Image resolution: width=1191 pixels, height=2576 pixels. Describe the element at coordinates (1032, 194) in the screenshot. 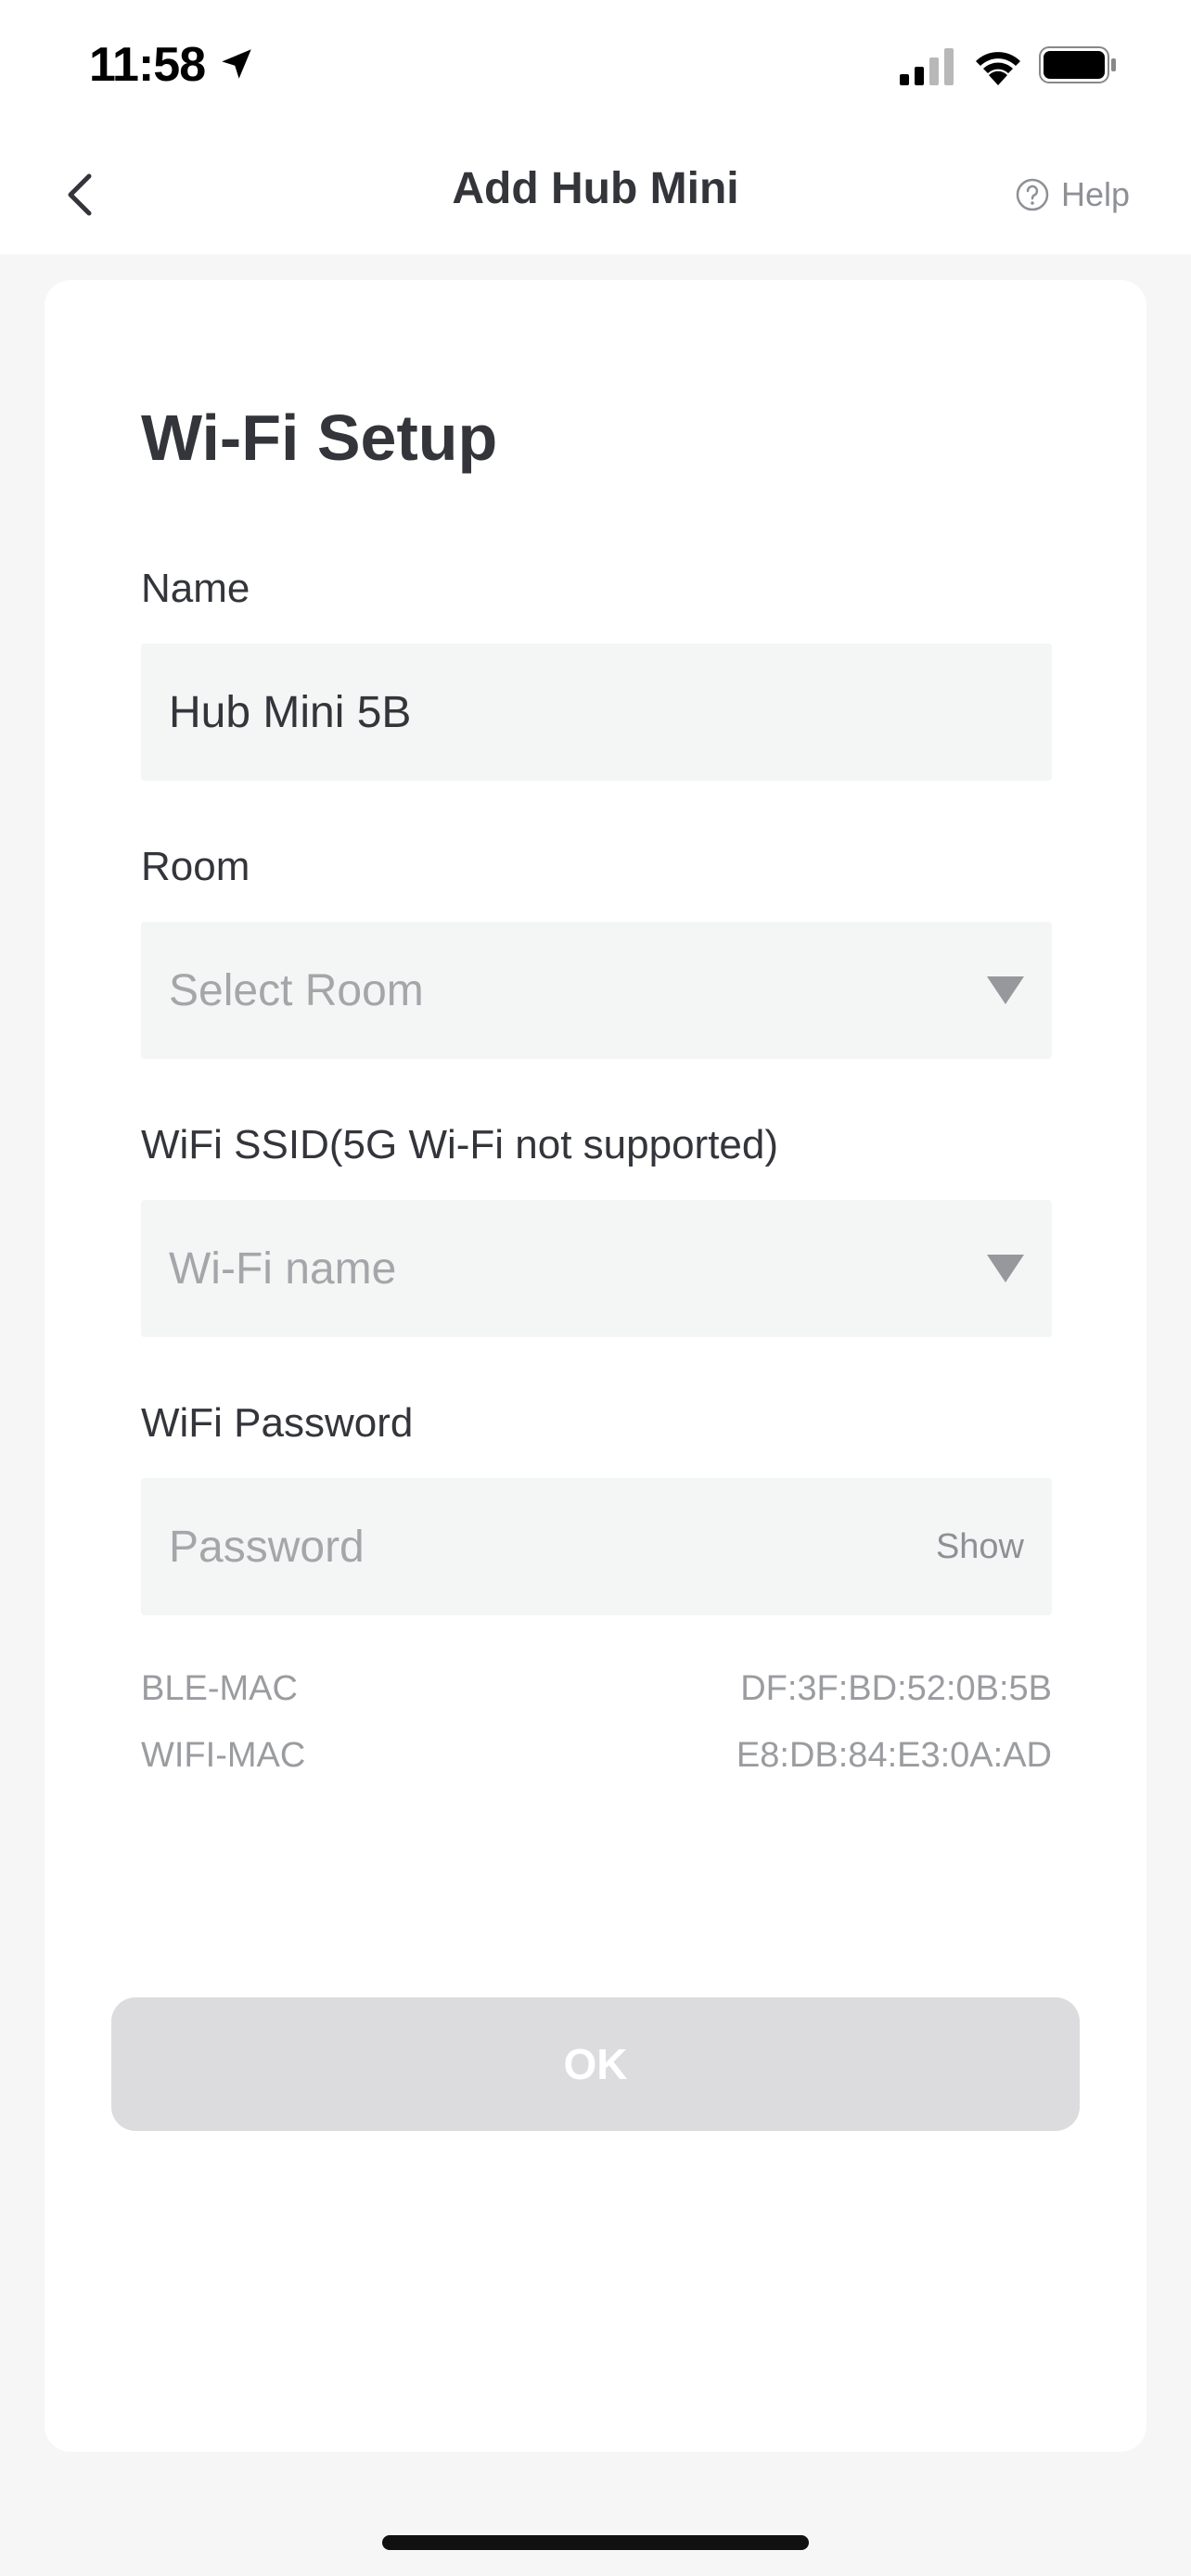

I see `question-circle-icon` at that location.